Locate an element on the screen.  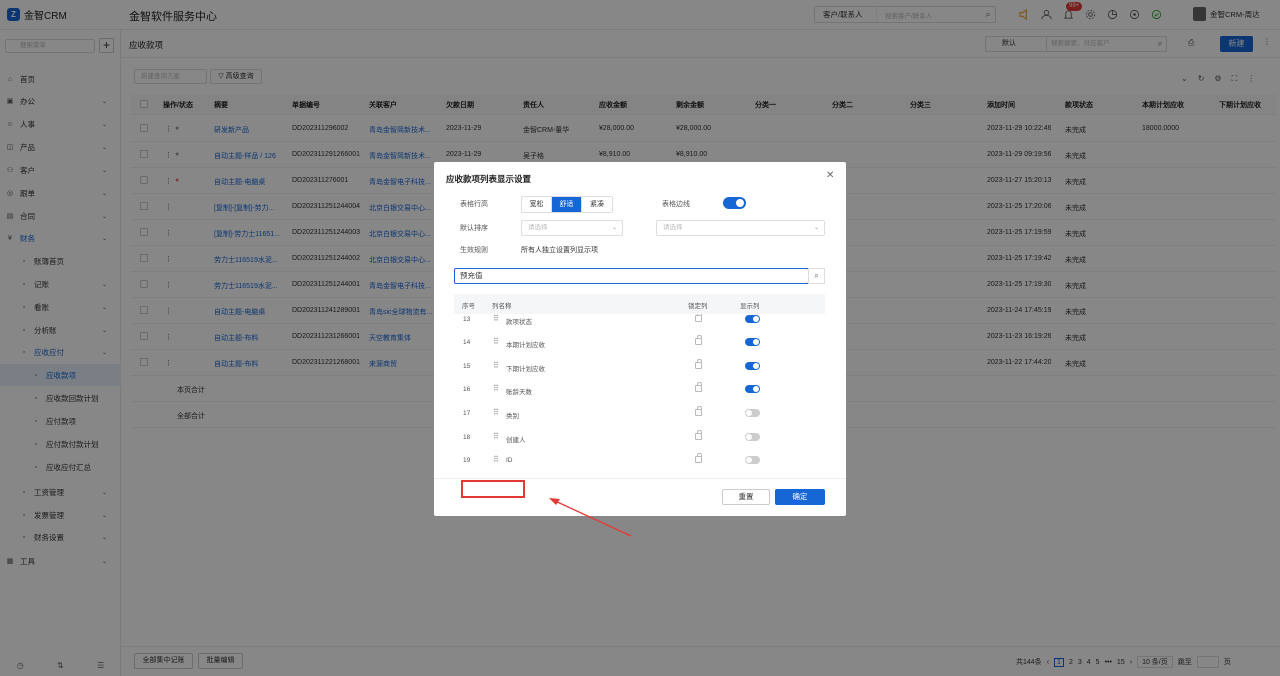
column-row: 15 ⠿ 下期计划应收 is located at coordinates (639, 367).